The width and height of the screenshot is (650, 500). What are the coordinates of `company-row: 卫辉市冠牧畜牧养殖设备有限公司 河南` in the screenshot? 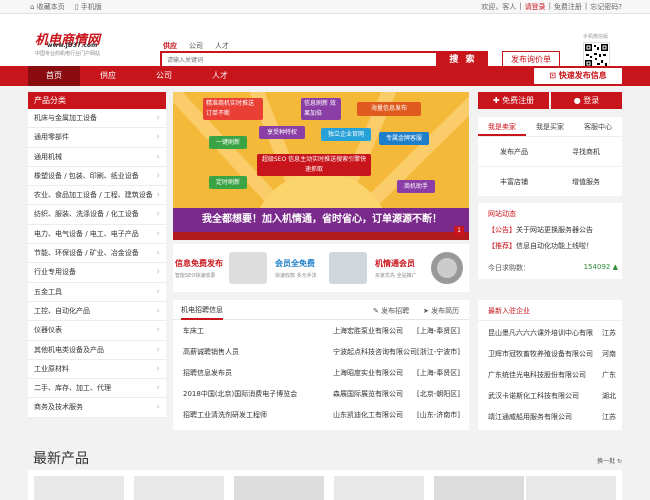 It's located at (552, 354).